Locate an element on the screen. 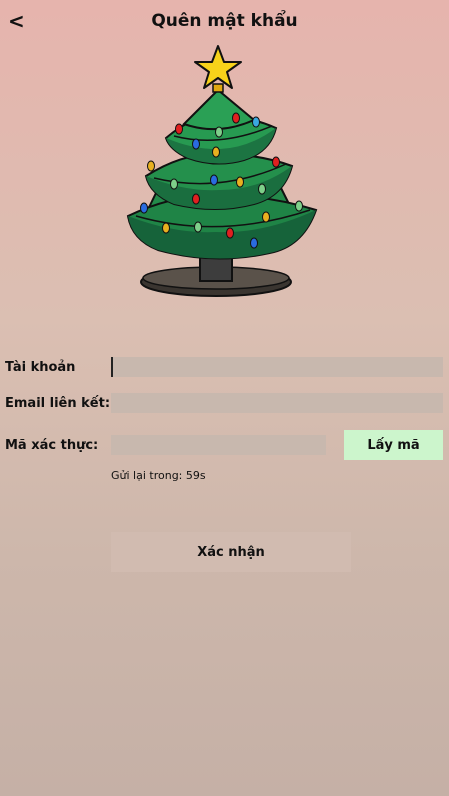 This screenshot has height=796, width=449. account-label: Tài khoản is located at coordinates (40, 367).